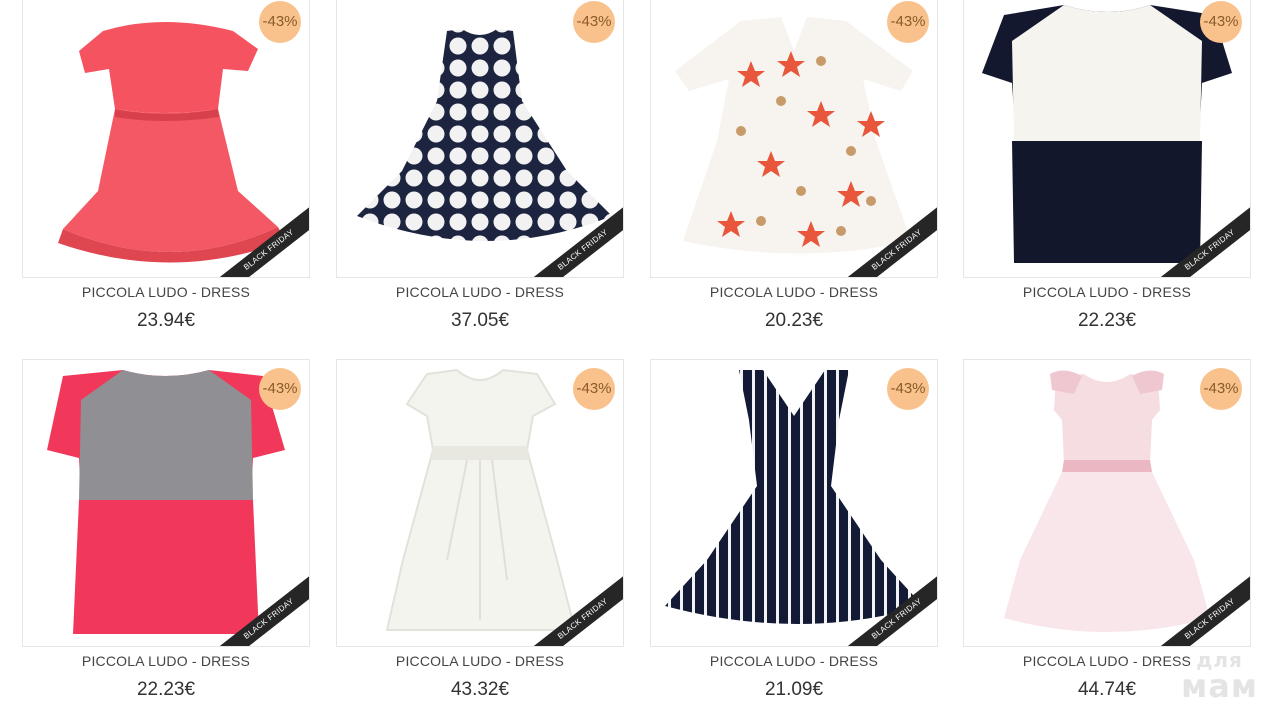  What do you see at coordinates (794, 320) in the screenshot?
I see `product-price: 20.23€` at bounding box center [794, 320].